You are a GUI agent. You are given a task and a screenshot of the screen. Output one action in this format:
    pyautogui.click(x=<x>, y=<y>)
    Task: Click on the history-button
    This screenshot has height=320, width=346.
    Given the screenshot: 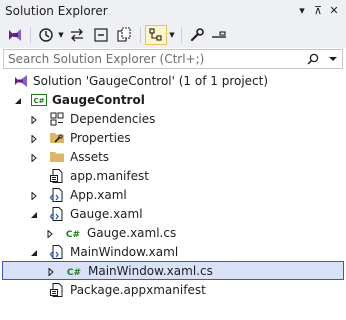 What is the action you would take?
    pyautogui.click(x=46, y=35)
    